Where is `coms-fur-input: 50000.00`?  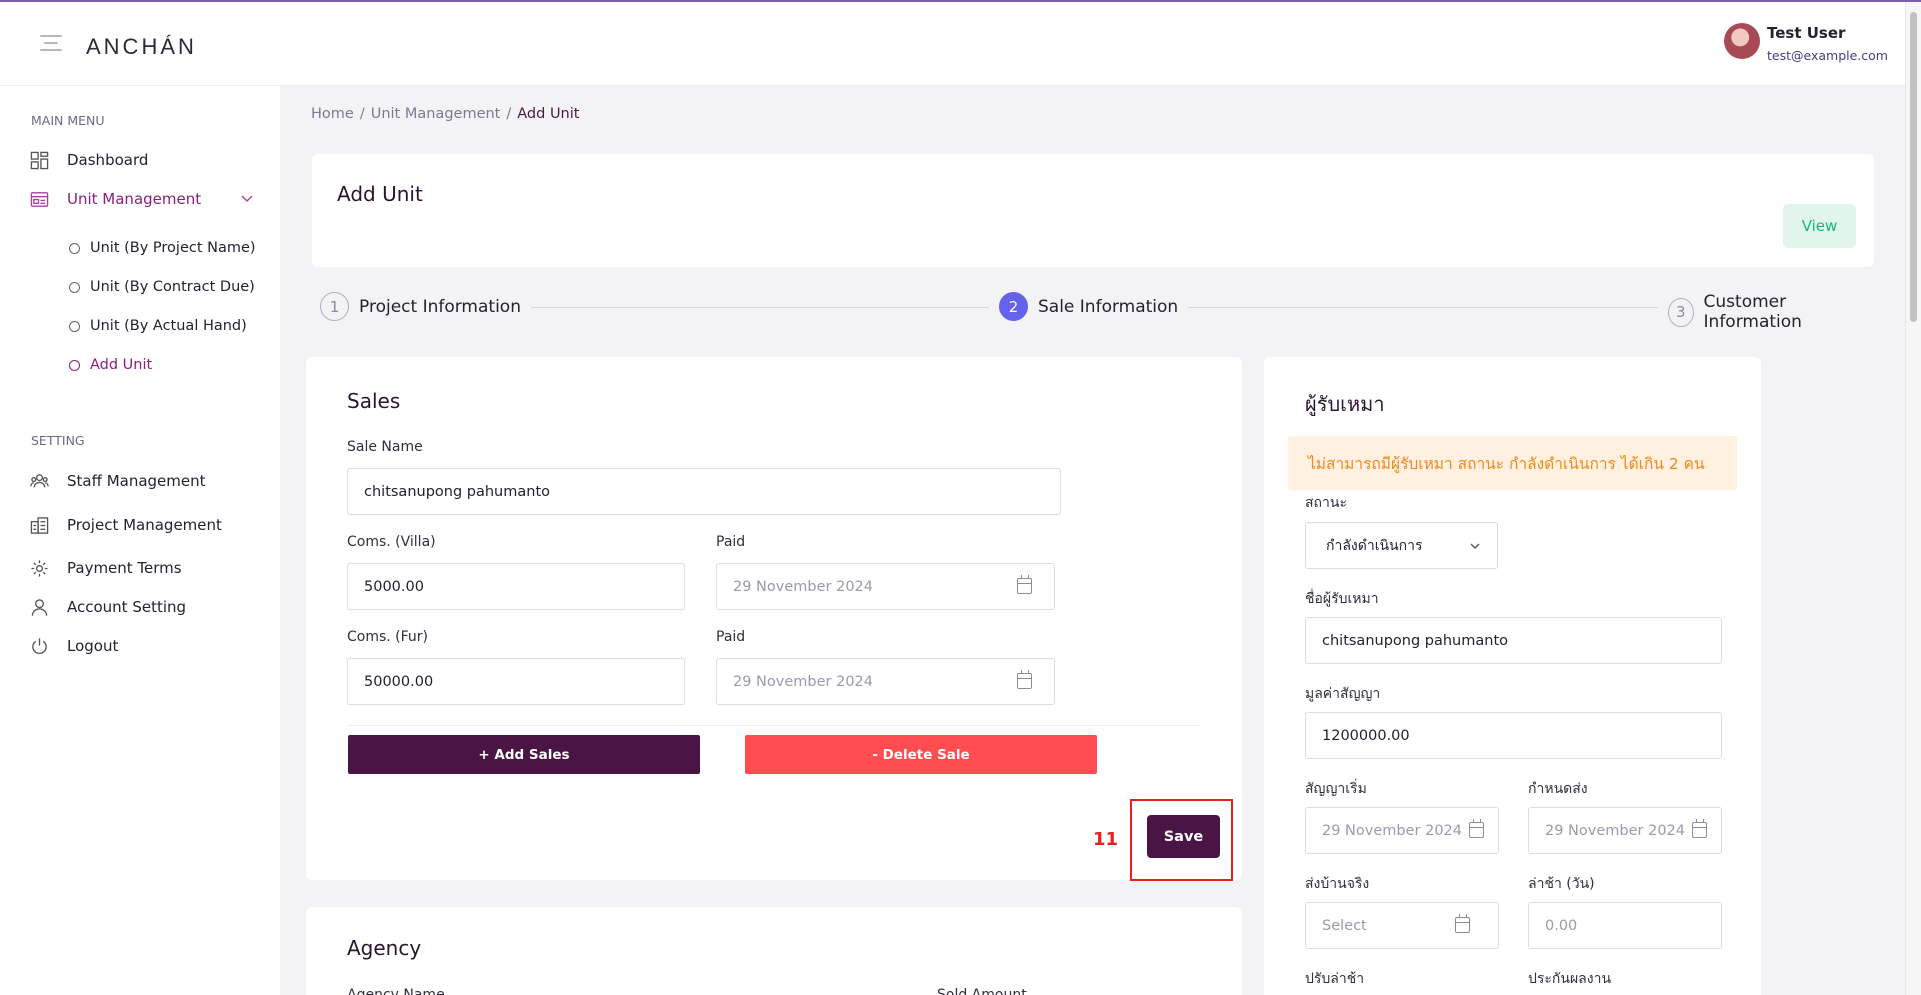
coms-fur-input: 50000.00 is located at coordinates (516, 681).